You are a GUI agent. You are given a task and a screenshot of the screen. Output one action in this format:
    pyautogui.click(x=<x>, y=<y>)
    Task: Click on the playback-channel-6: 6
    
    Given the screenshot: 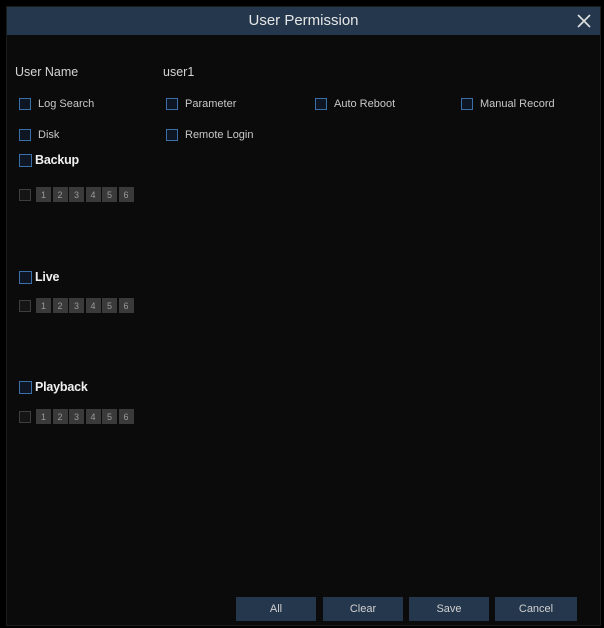 What is the action you would take?
    pyautogui.click(x=126, y=416)
    